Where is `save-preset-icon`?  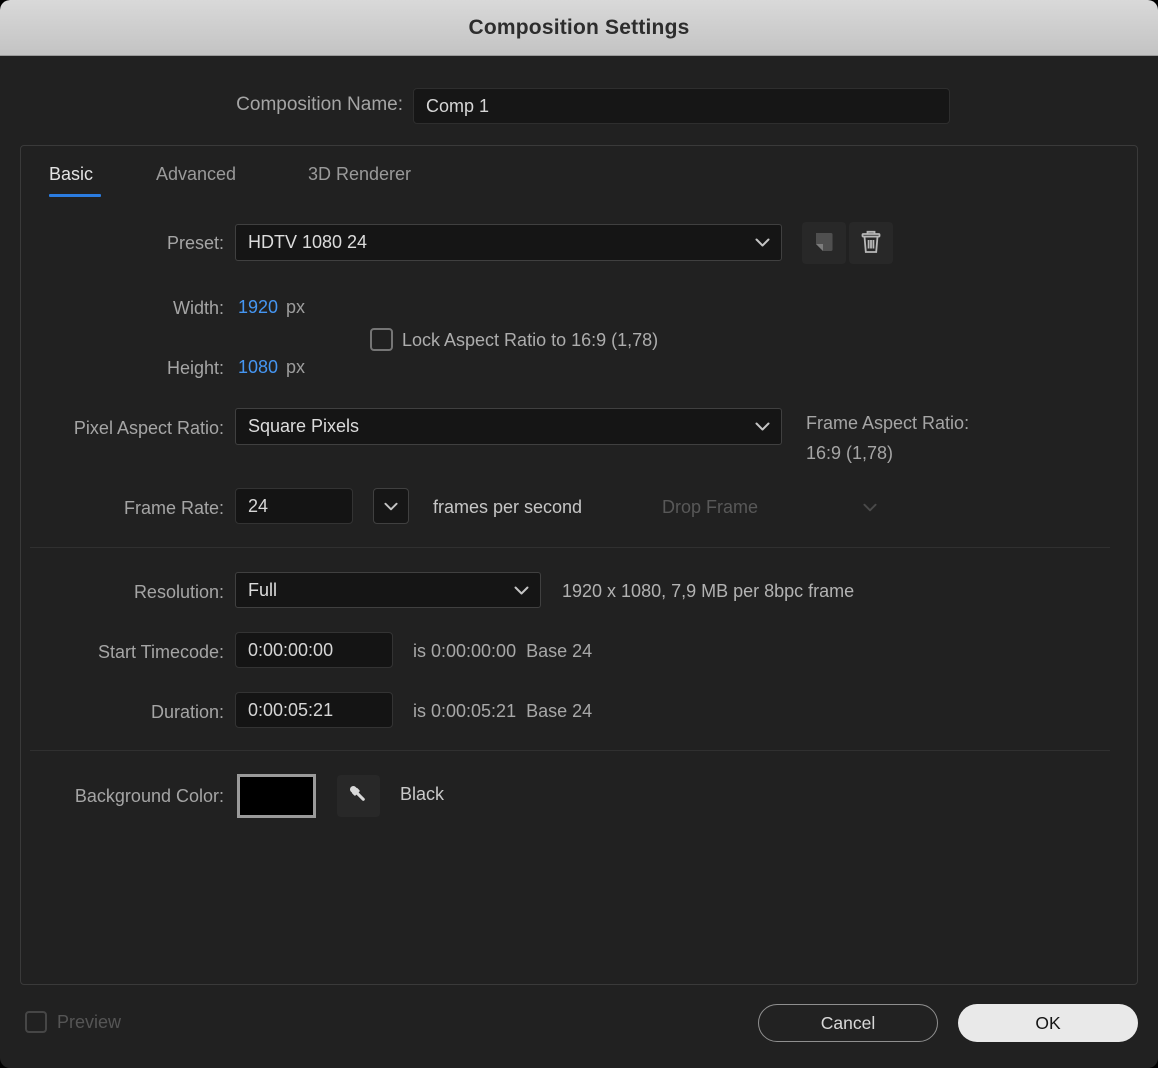 save-preset-icon is located at coordinates (824, 243).